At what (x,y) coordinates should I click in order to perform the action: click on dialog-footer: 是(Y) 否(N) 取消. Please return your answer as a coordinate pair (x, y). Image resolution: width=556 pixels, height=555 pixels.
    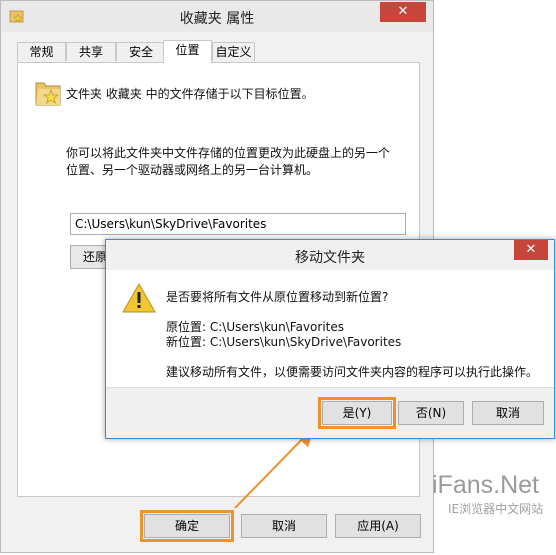
    Looking at the image, I should click on (330, 412).